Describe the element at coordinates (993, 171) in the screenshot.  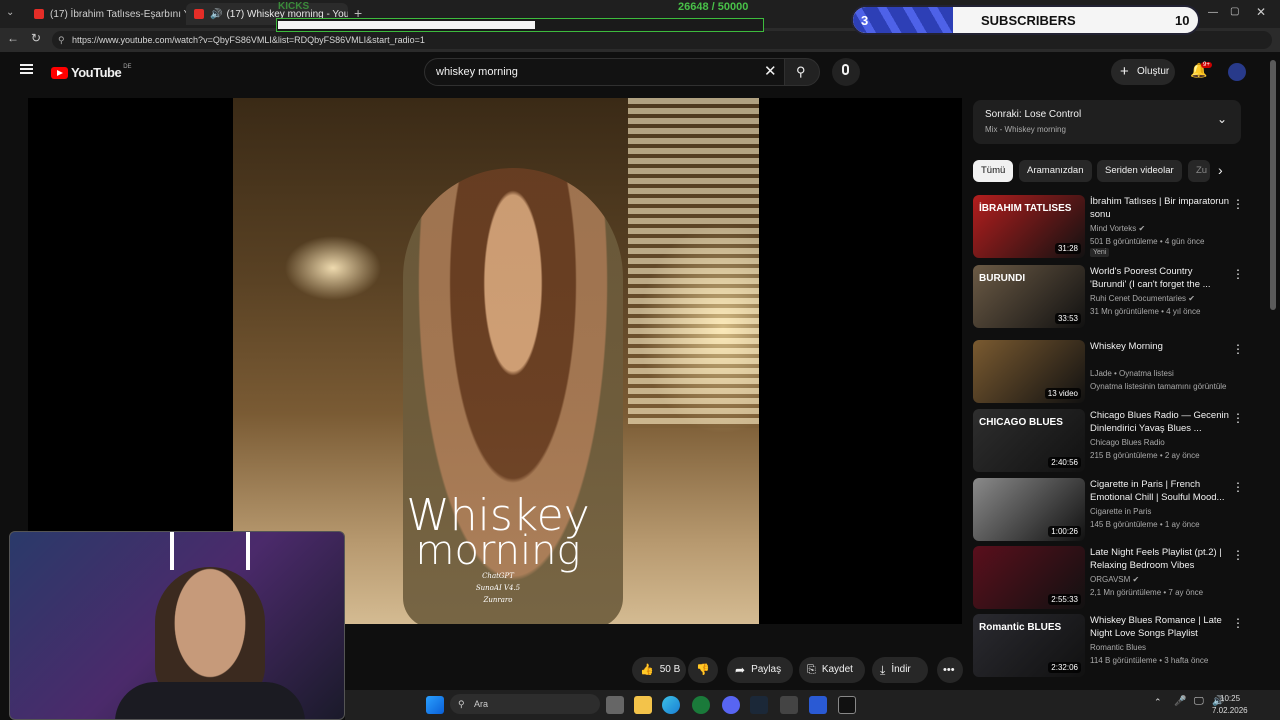
I see `chip-all: Tümü` at that location.